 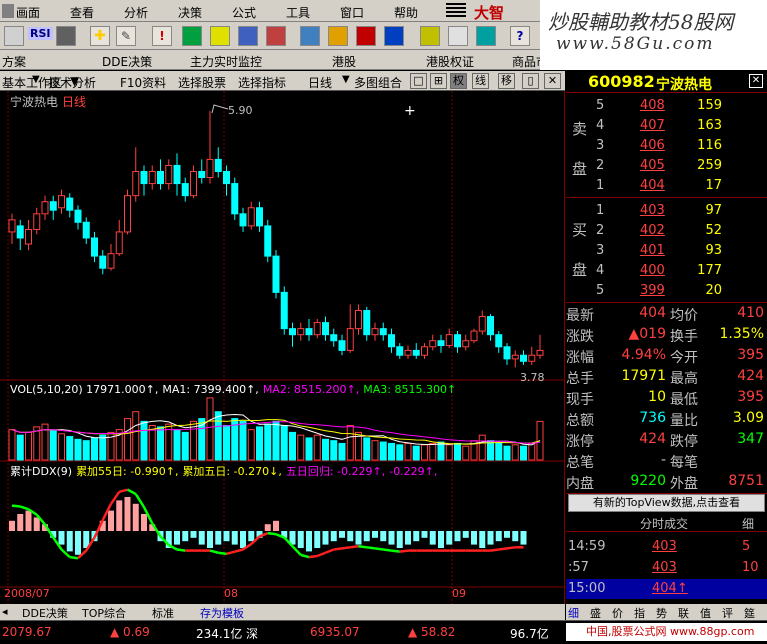 What do you see at coordinates (126, 36) in the screenshot?
I see `pencil-icon: ✎` at bounding box center [126, 36].